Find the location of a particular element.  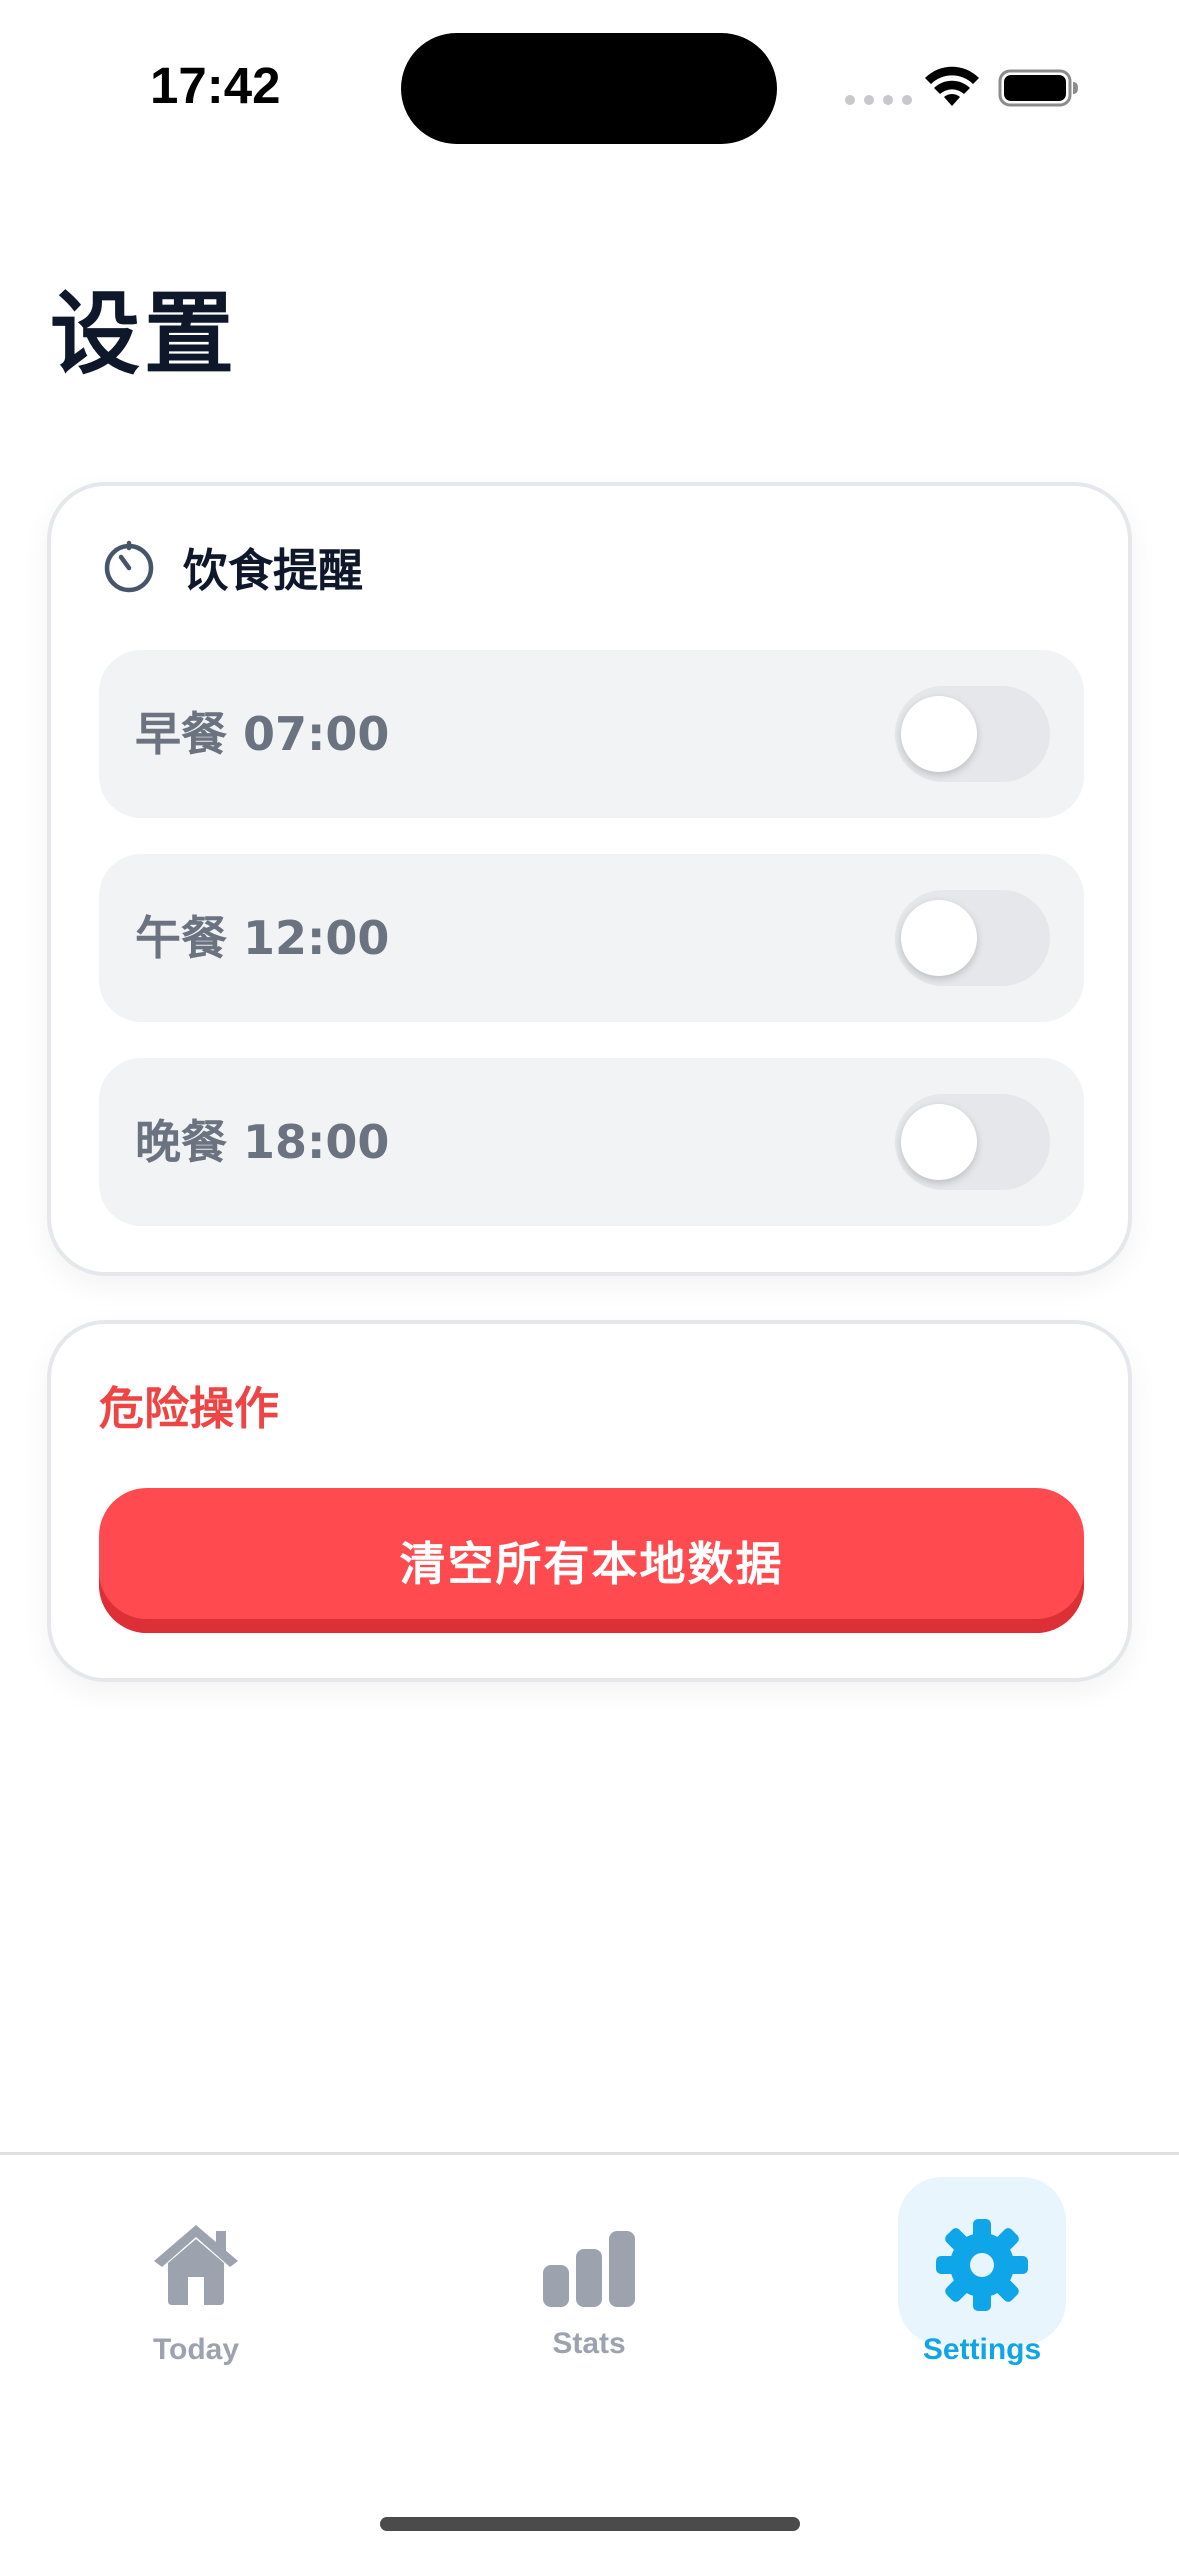

gear-icon is located at coordinates (982, 2265).